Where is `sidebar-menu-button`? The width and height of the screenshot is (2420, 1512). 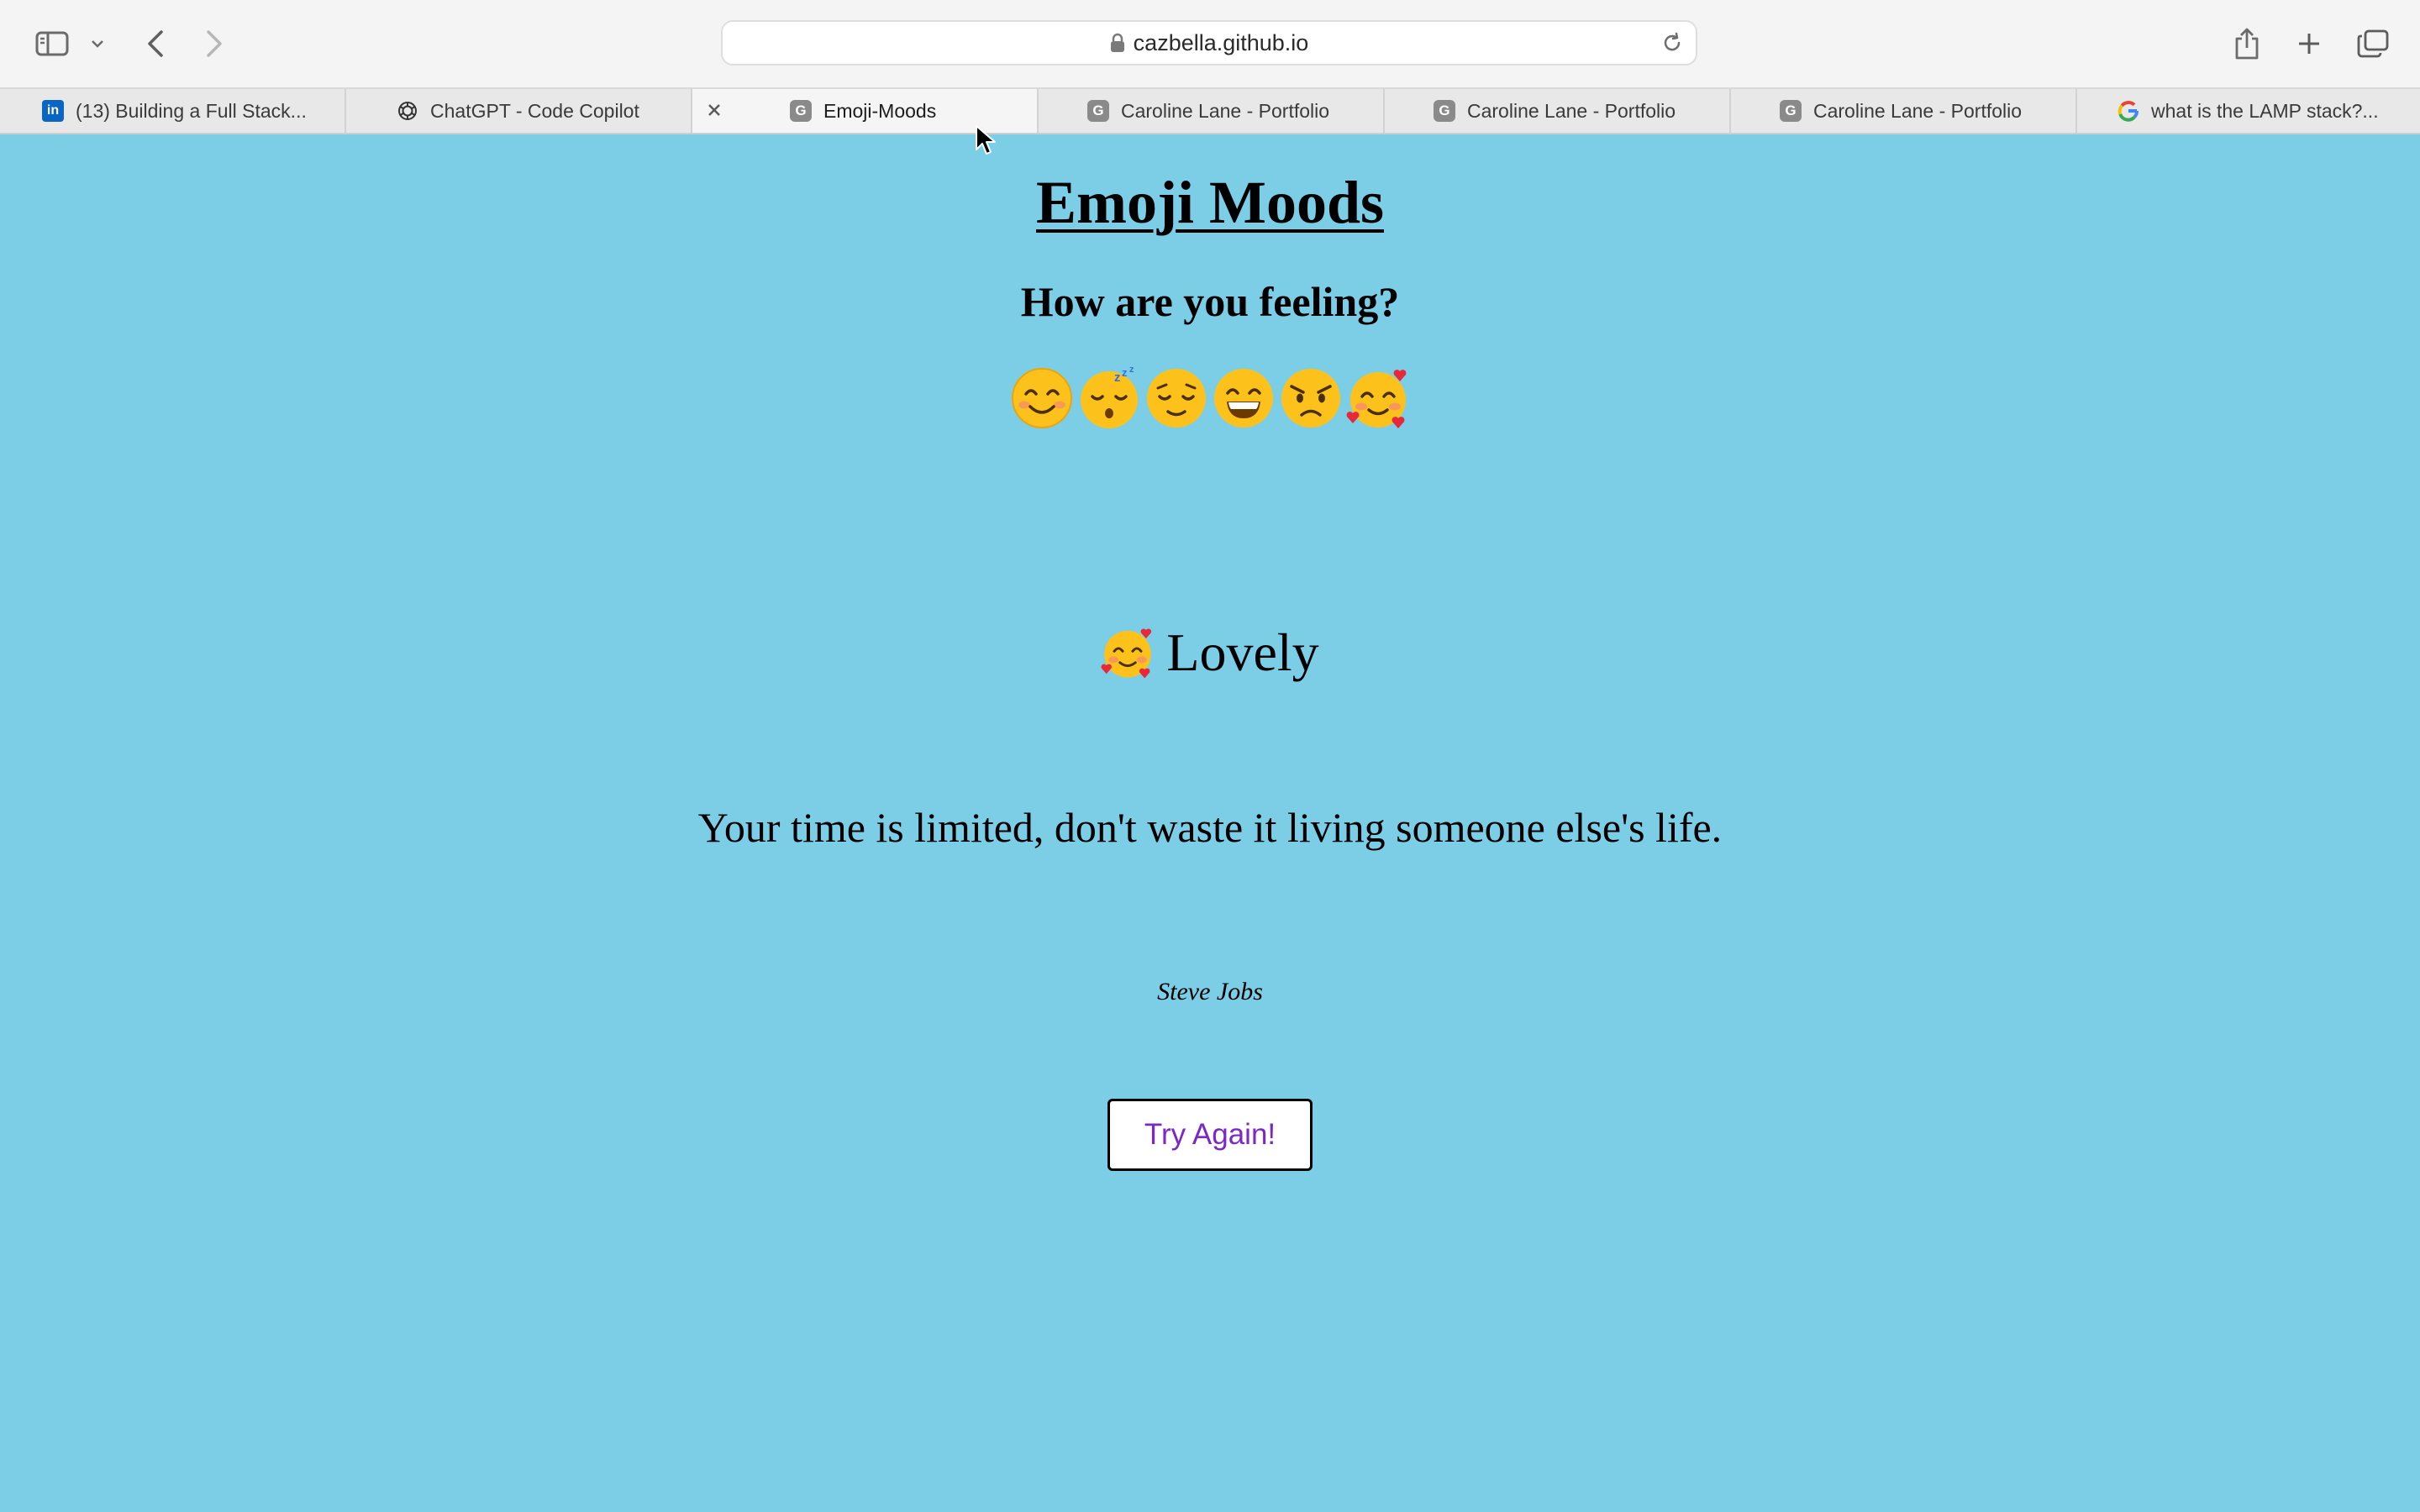
sidebar-menu-button is located at coordinates (97, 43).